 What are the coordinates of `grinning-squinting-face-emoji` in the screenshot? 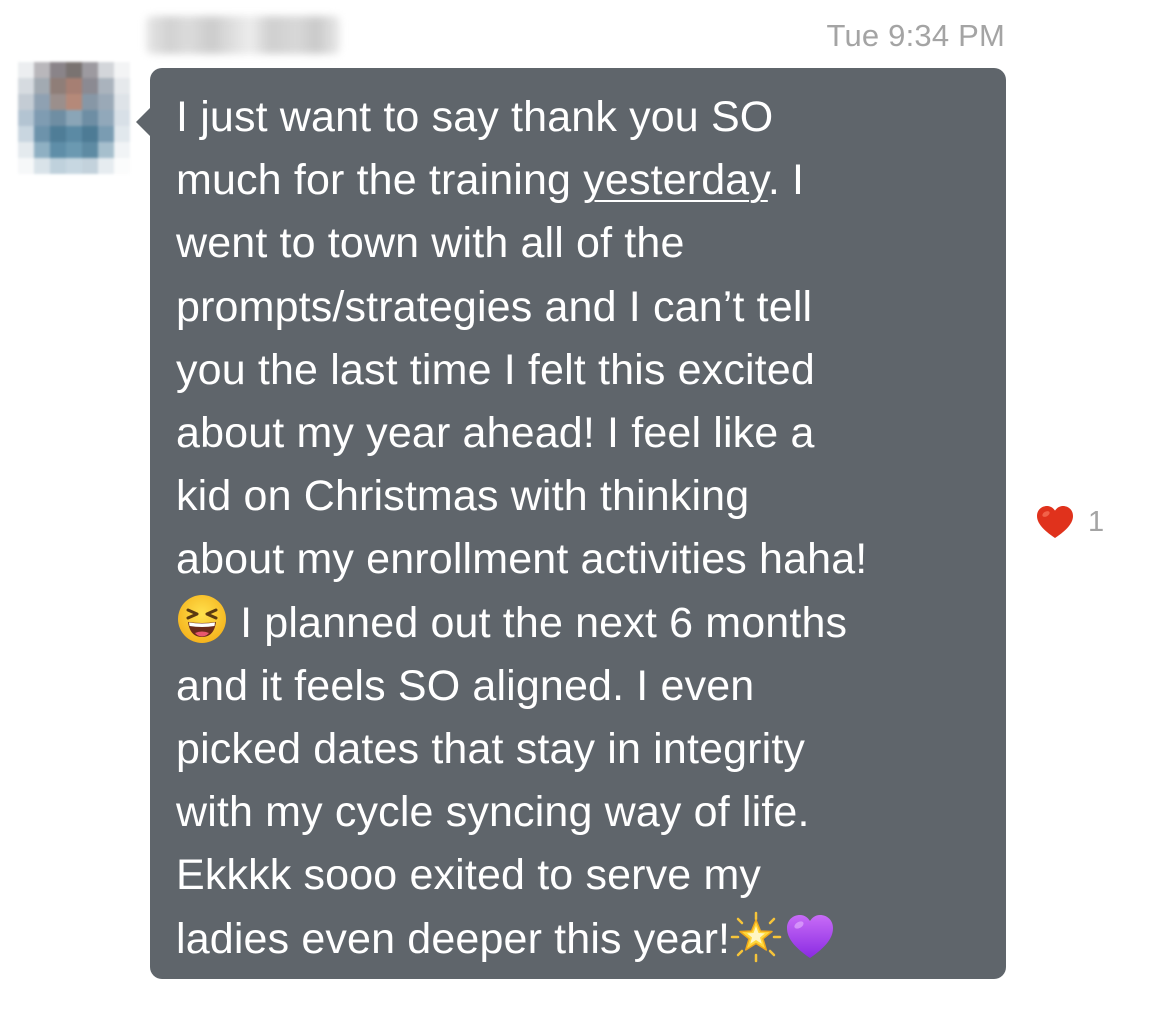 It's located at (202, 618).